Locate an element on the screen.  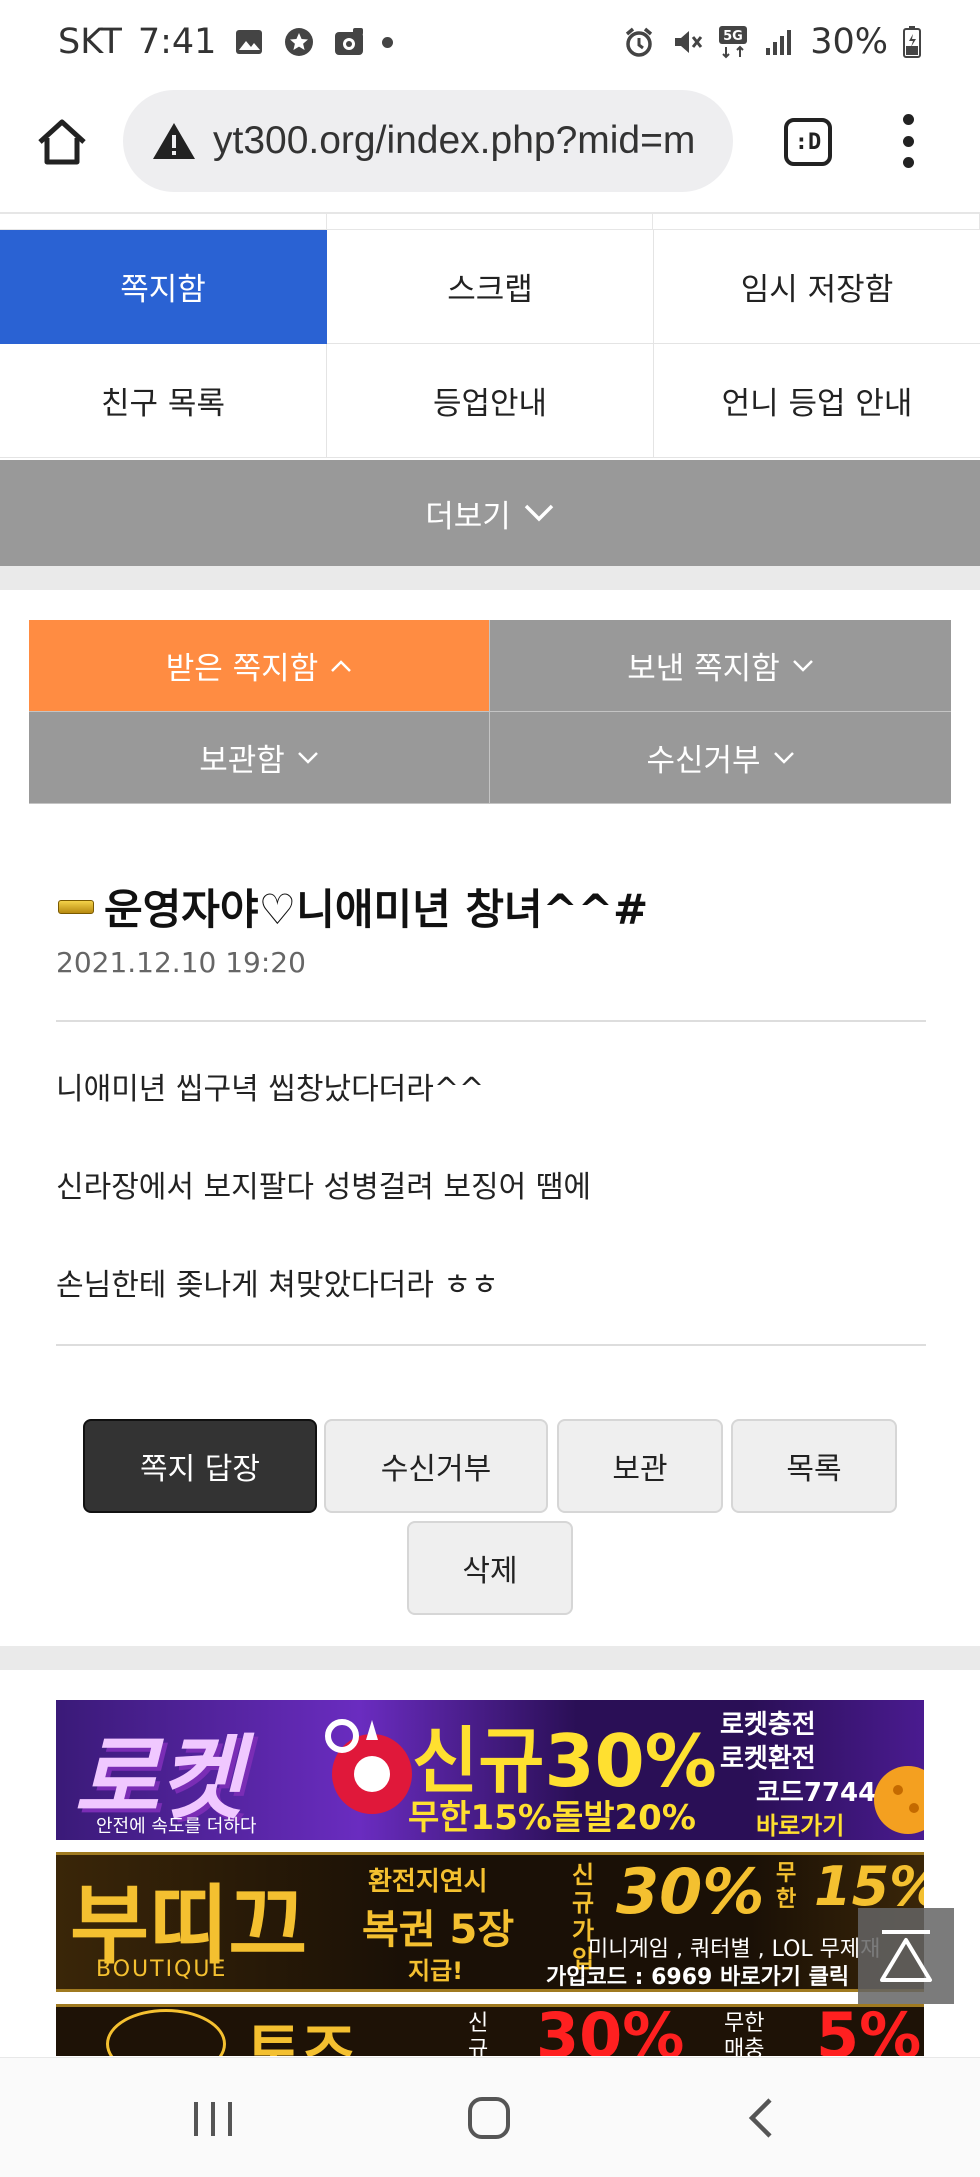
banner-unlimited: 무한 매충 is located at coordinates (744, 2033).